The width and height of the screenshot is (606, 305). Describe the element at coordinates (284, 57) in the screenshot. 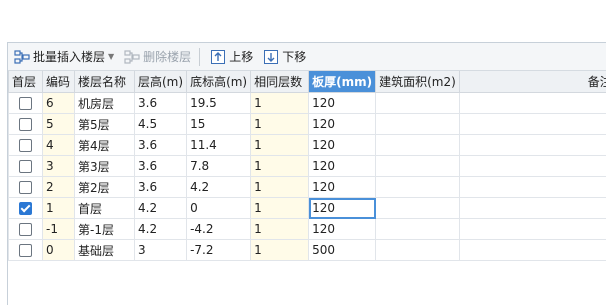

I see `move-down-button: 下移` at that location.